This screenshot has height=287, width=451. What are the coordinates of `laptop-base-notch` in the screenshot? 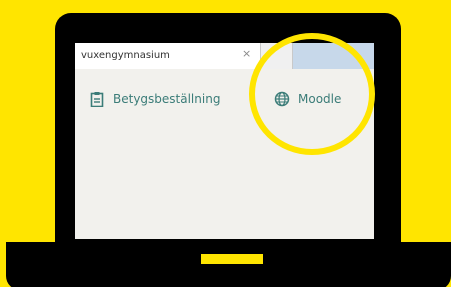 It's located at (232, 259).